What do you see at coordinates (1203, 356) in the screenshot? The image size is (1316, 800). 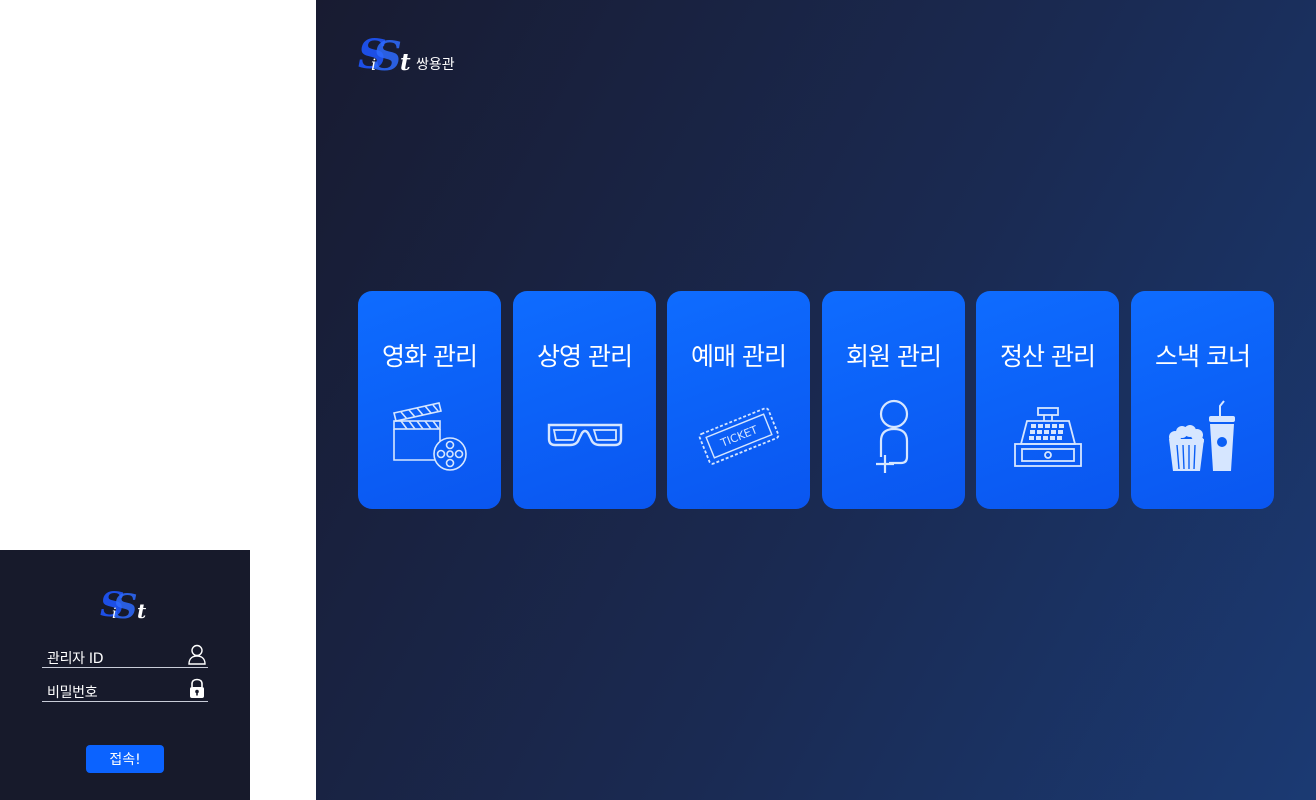 I see `card-label: 스낵 코너` at bounding box center [1203, 356].